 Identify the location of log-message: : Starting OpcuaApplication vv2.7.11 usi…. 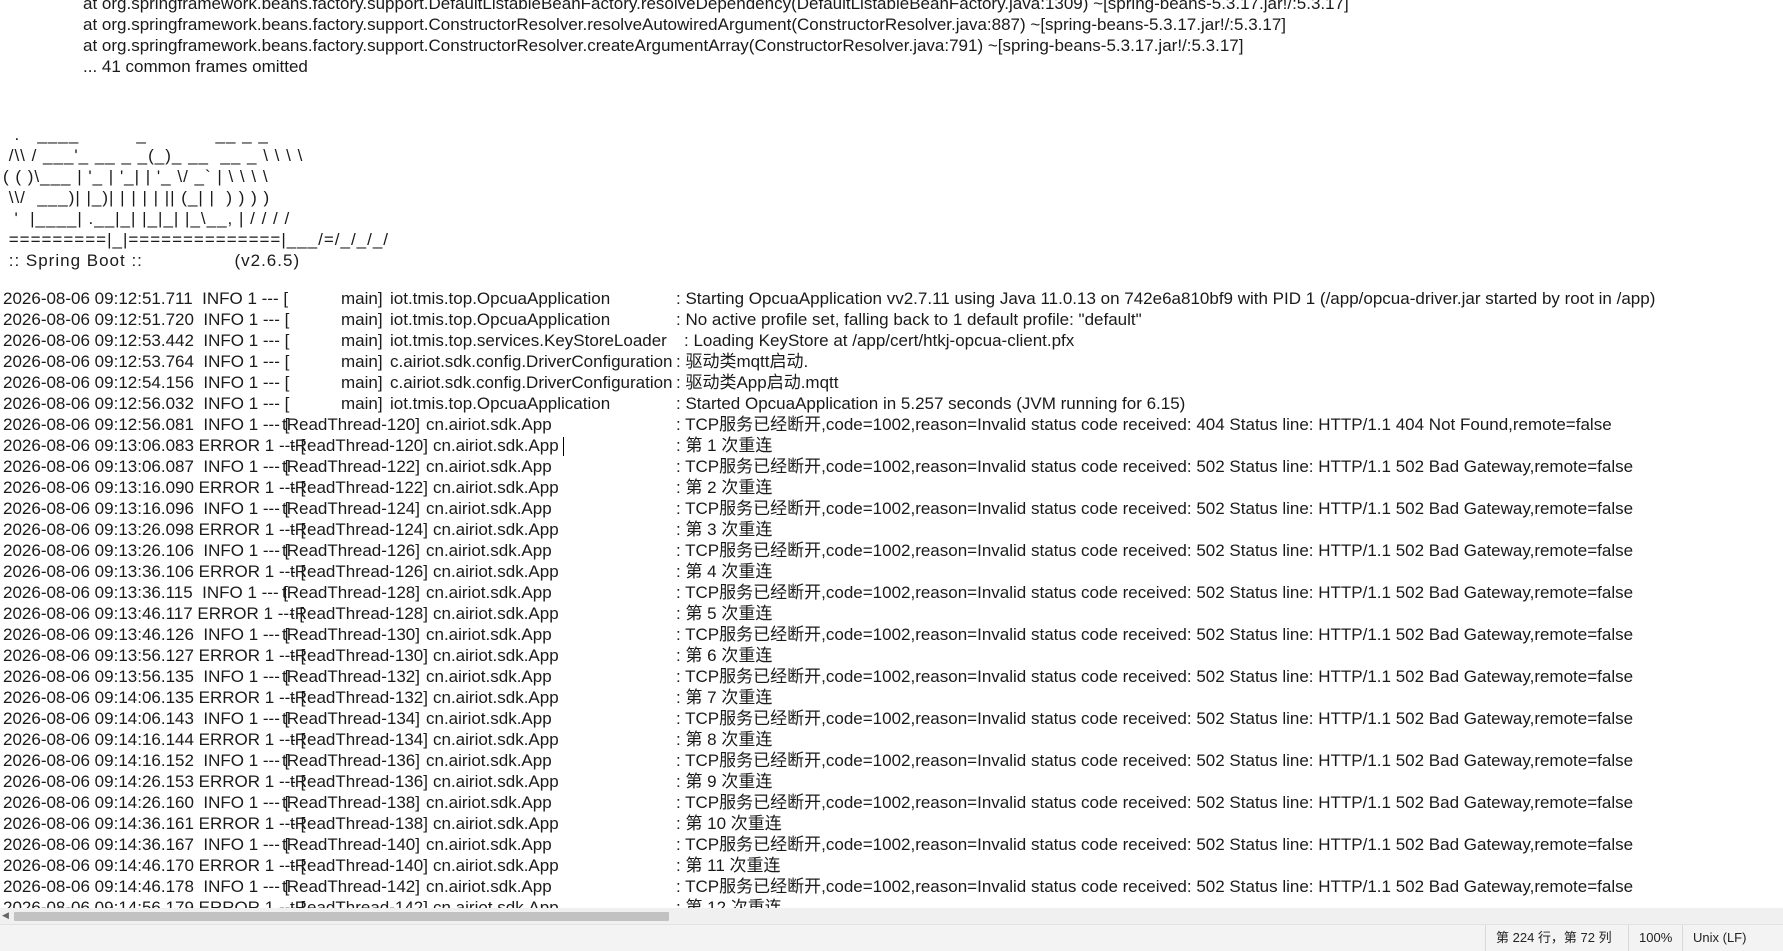
(1166, 298).